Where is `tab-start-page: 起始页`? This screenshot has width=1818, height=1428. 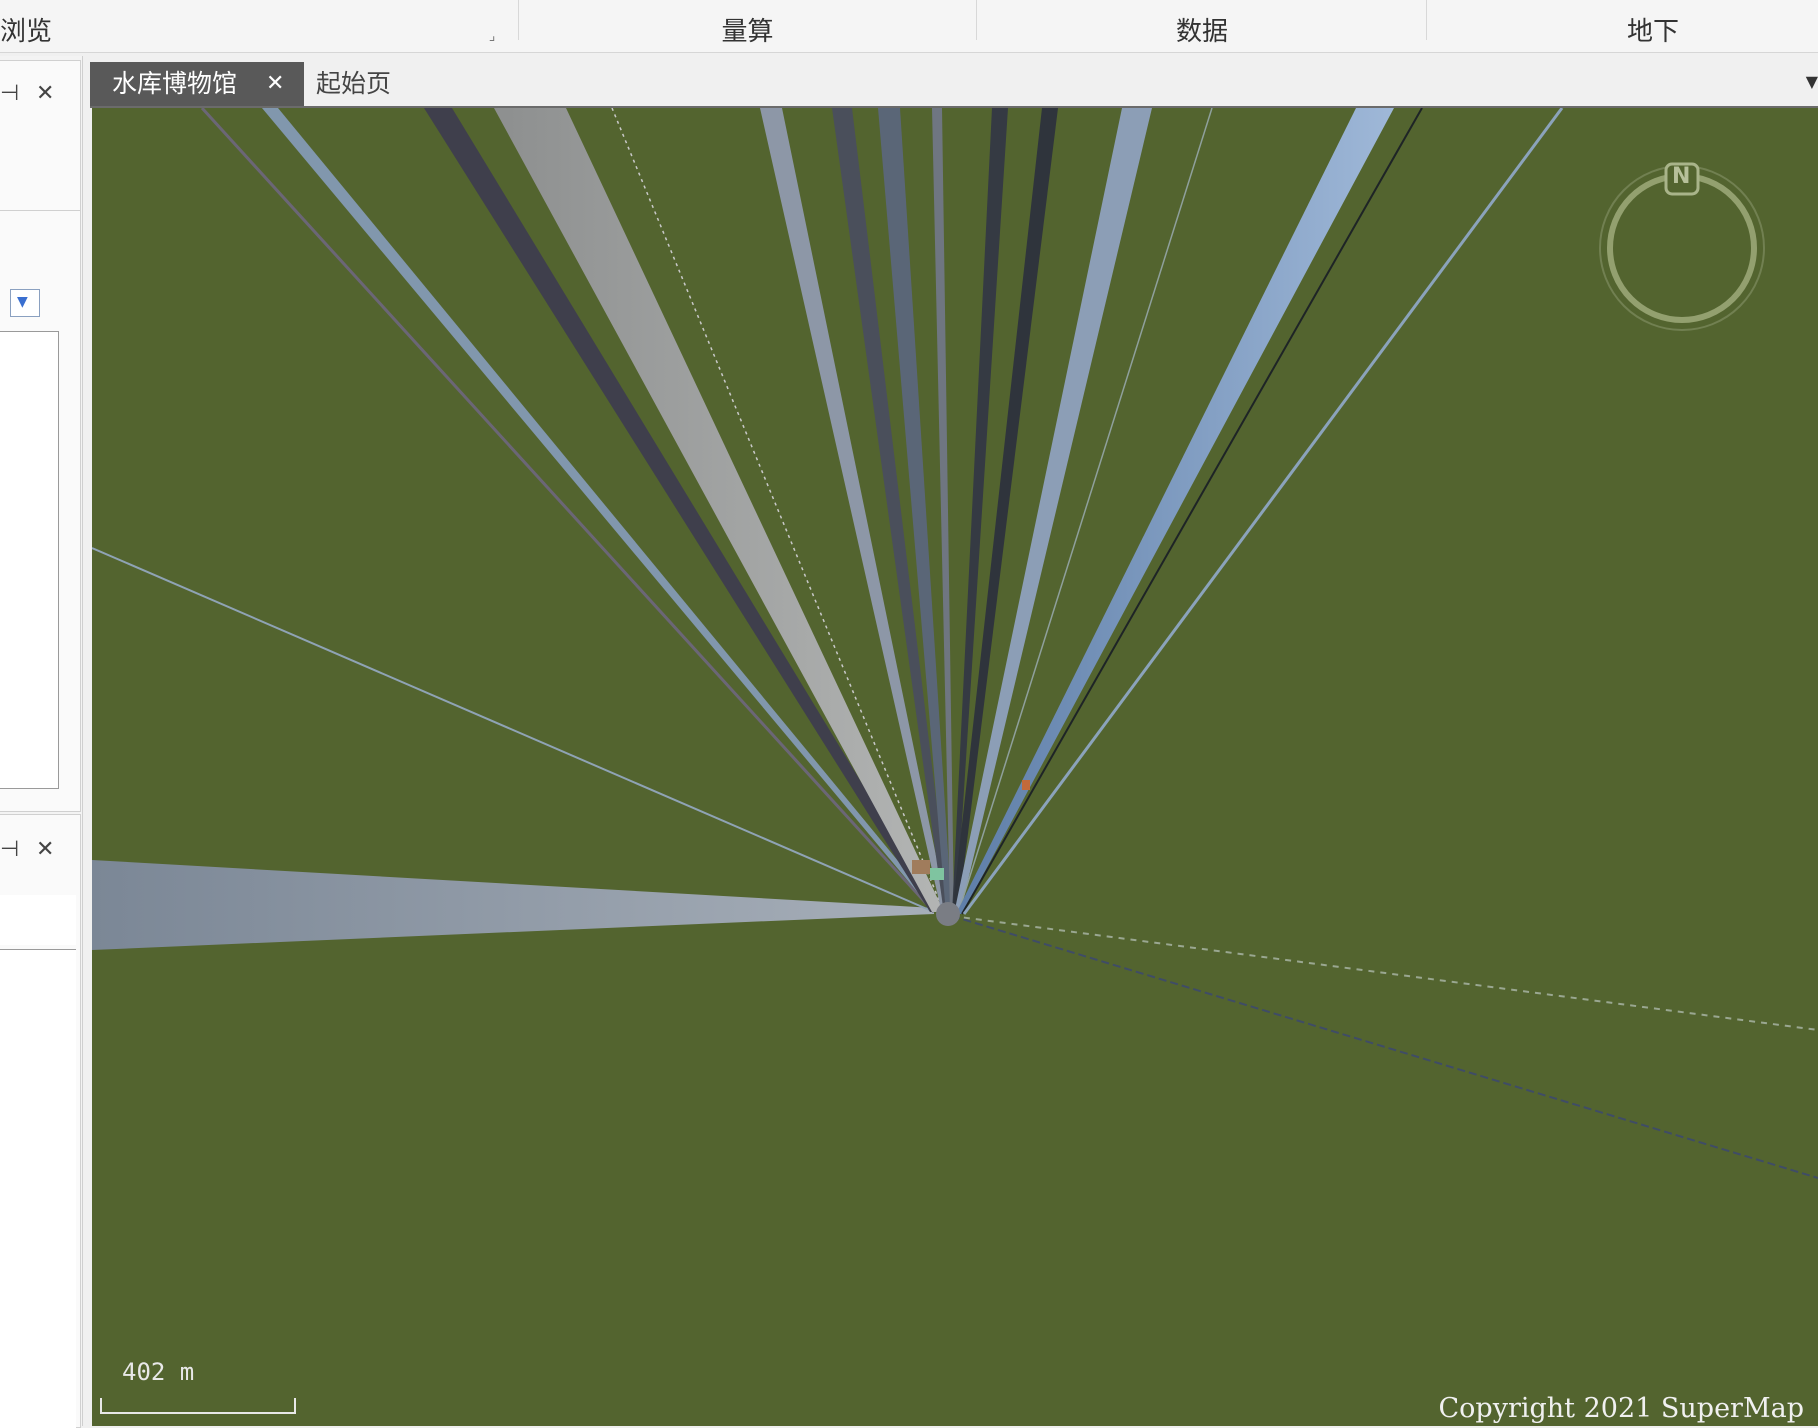 tab-start-page: 起始页 is located at coordinates (364, 84).